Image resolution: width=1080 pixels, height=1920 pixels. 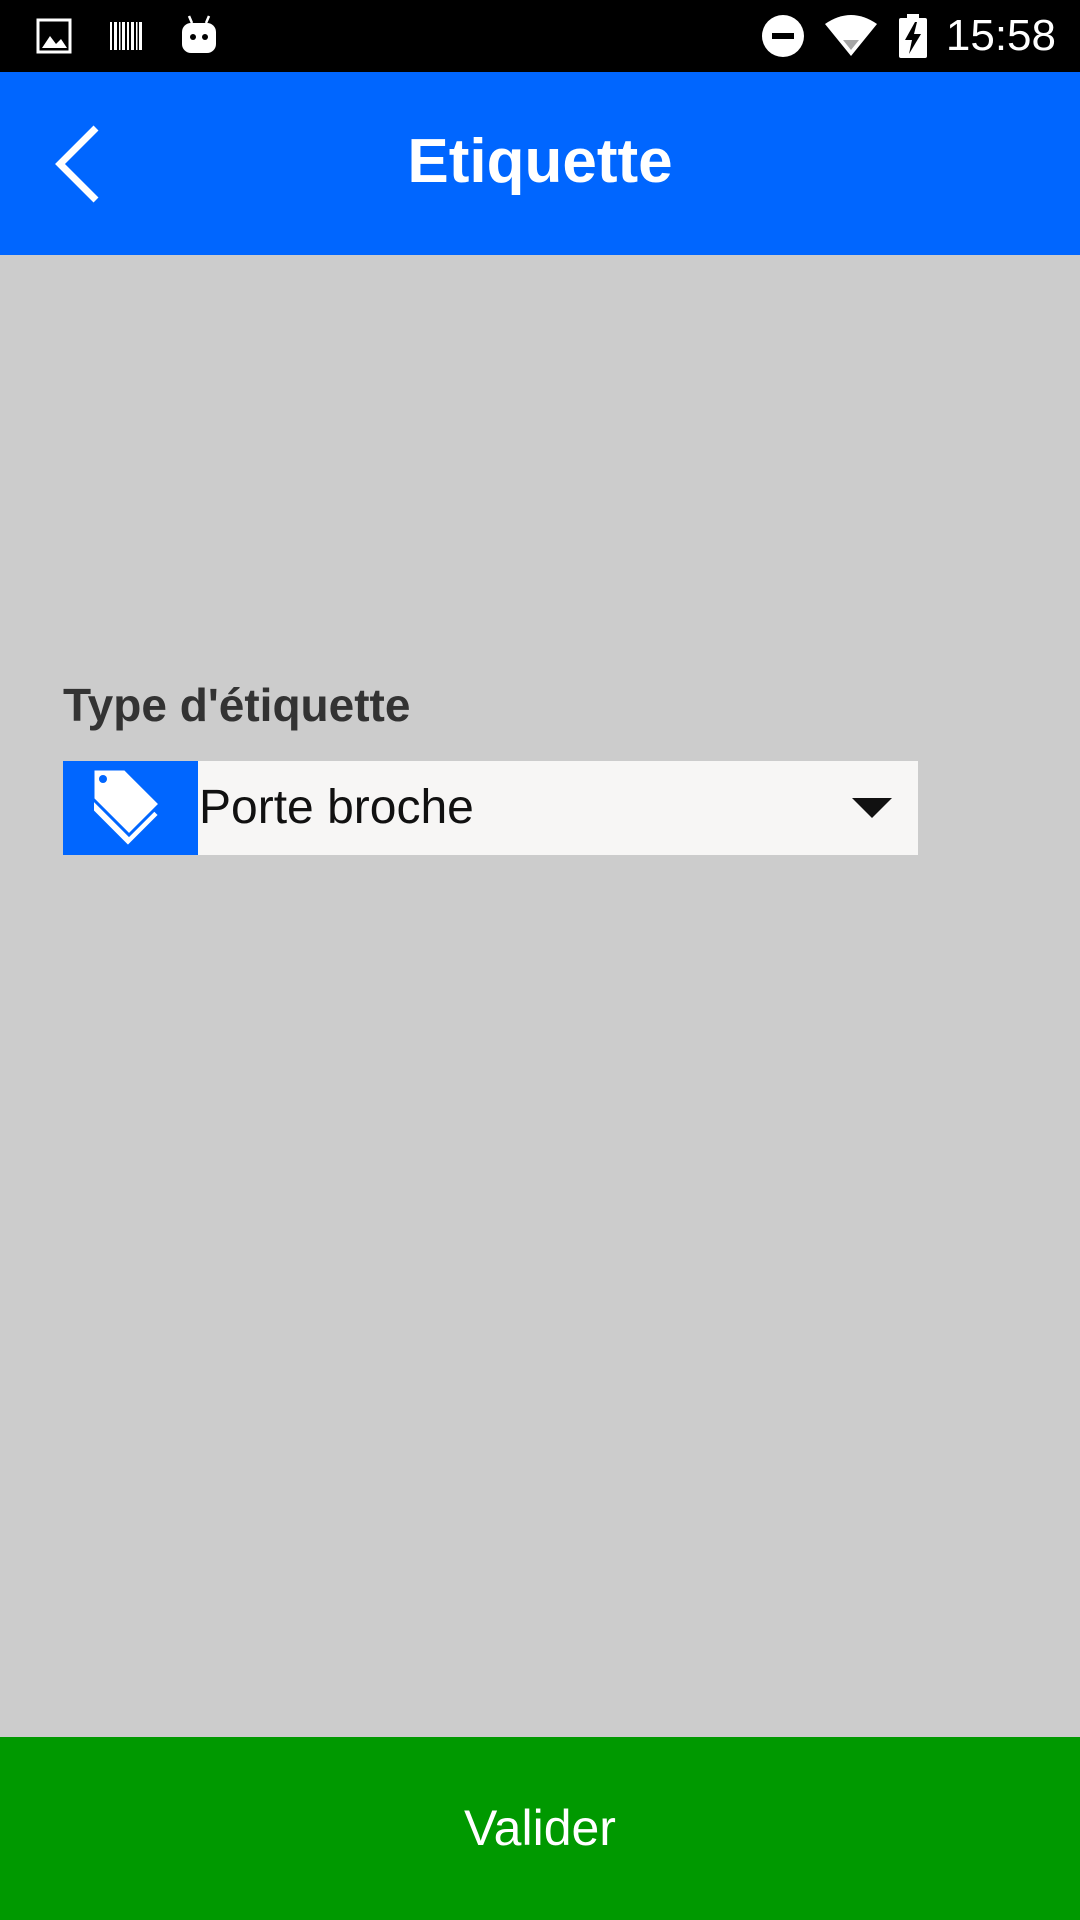 I want to click on page-title: Etiquette, so click(x=540, y=161).